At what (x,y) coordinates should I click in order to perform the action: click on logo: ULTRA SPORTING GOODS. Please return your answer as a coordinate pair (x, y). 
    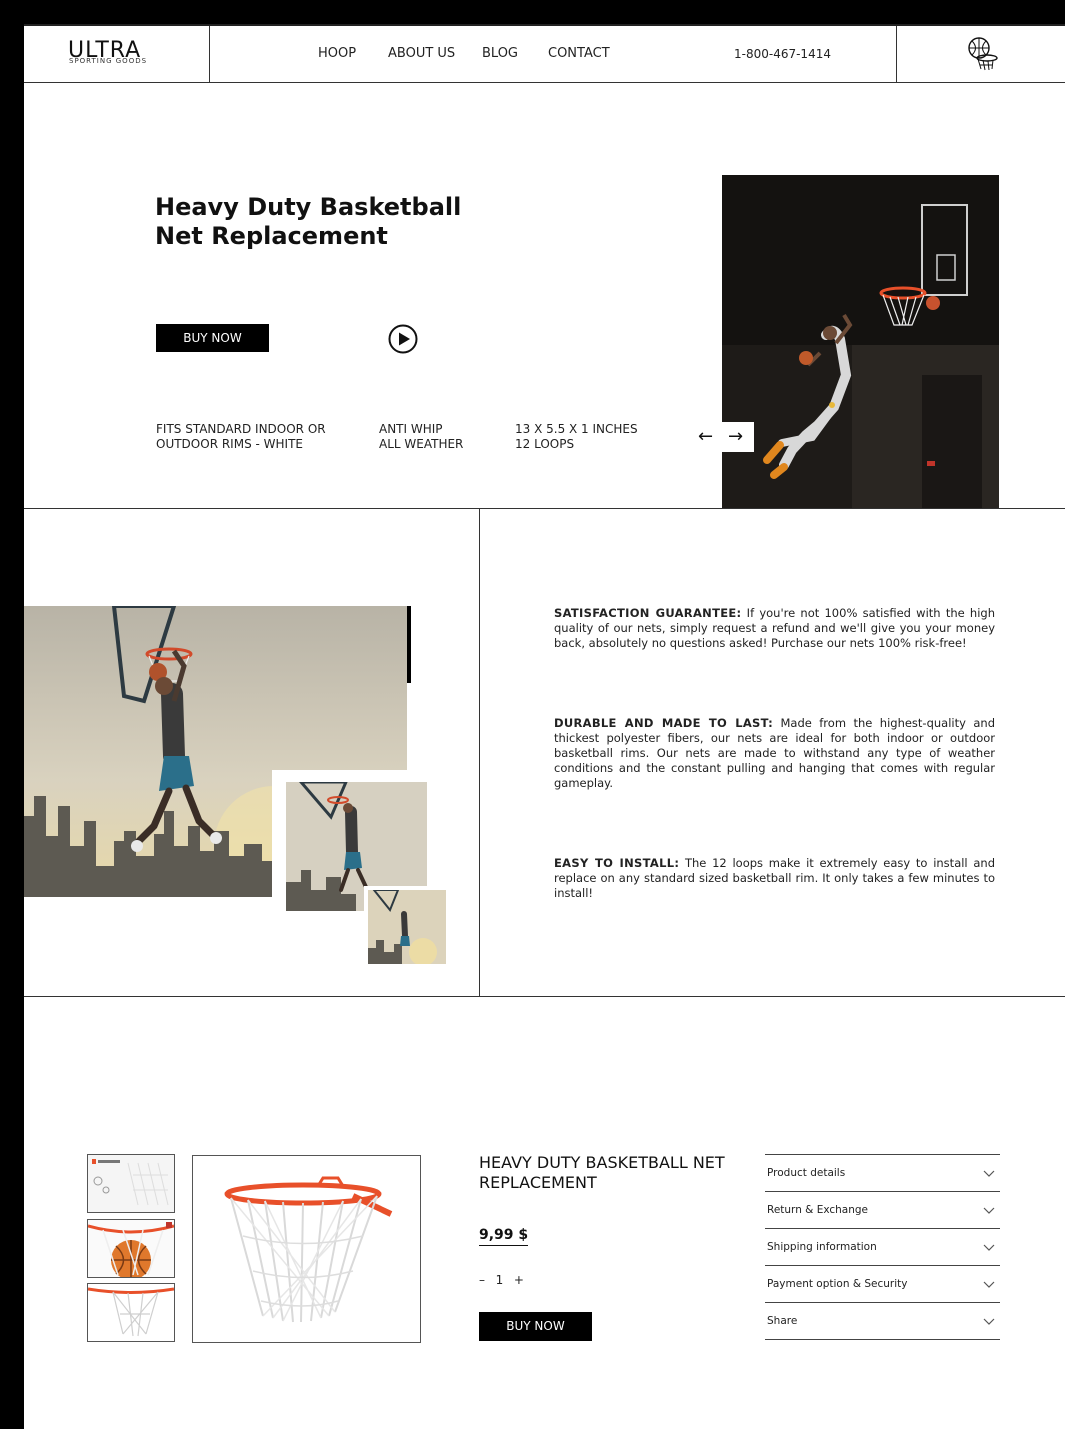
    Looking at the image, I should click on (117, 54).